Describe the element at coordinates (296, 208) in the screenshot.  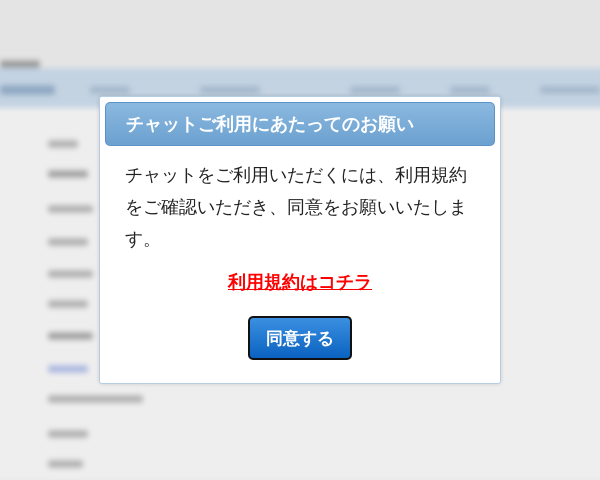
I see `dialog-message: チャットをご利用いただくには、利用規約をご確認いただき、同意をお願いいたします。` at that location.